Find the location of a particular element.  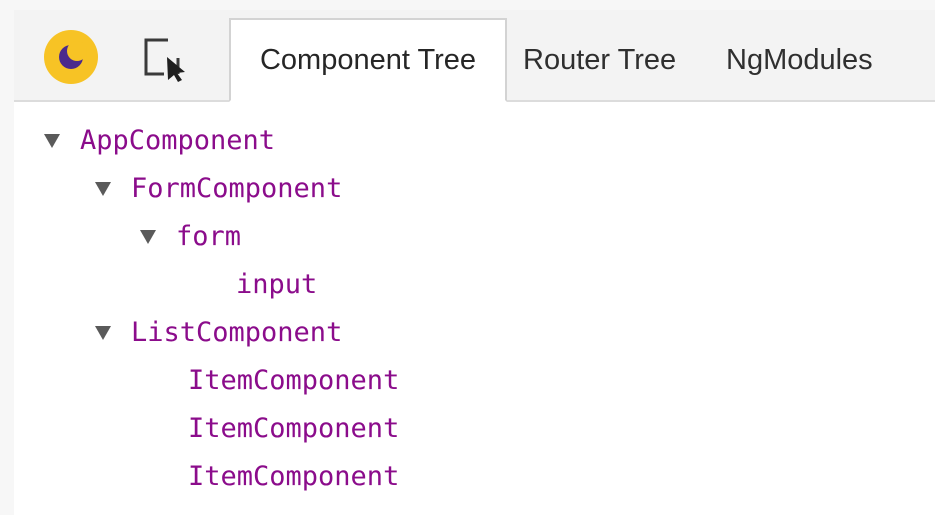

tree-node-app-component: AppComponent is located at coordinates (159, 141).